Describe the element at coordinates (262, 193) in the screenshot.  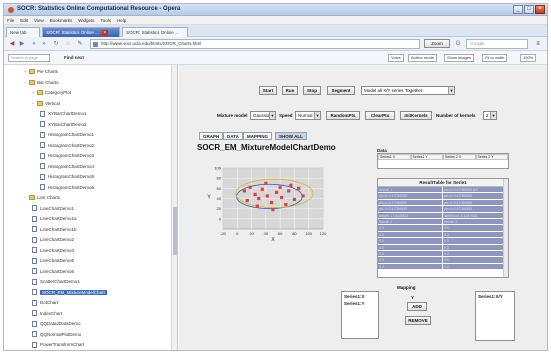
I see `scatter-chart: -20 0 20 40 60 80 100 120 0 20 40 60 80 100 X Y` at that location.